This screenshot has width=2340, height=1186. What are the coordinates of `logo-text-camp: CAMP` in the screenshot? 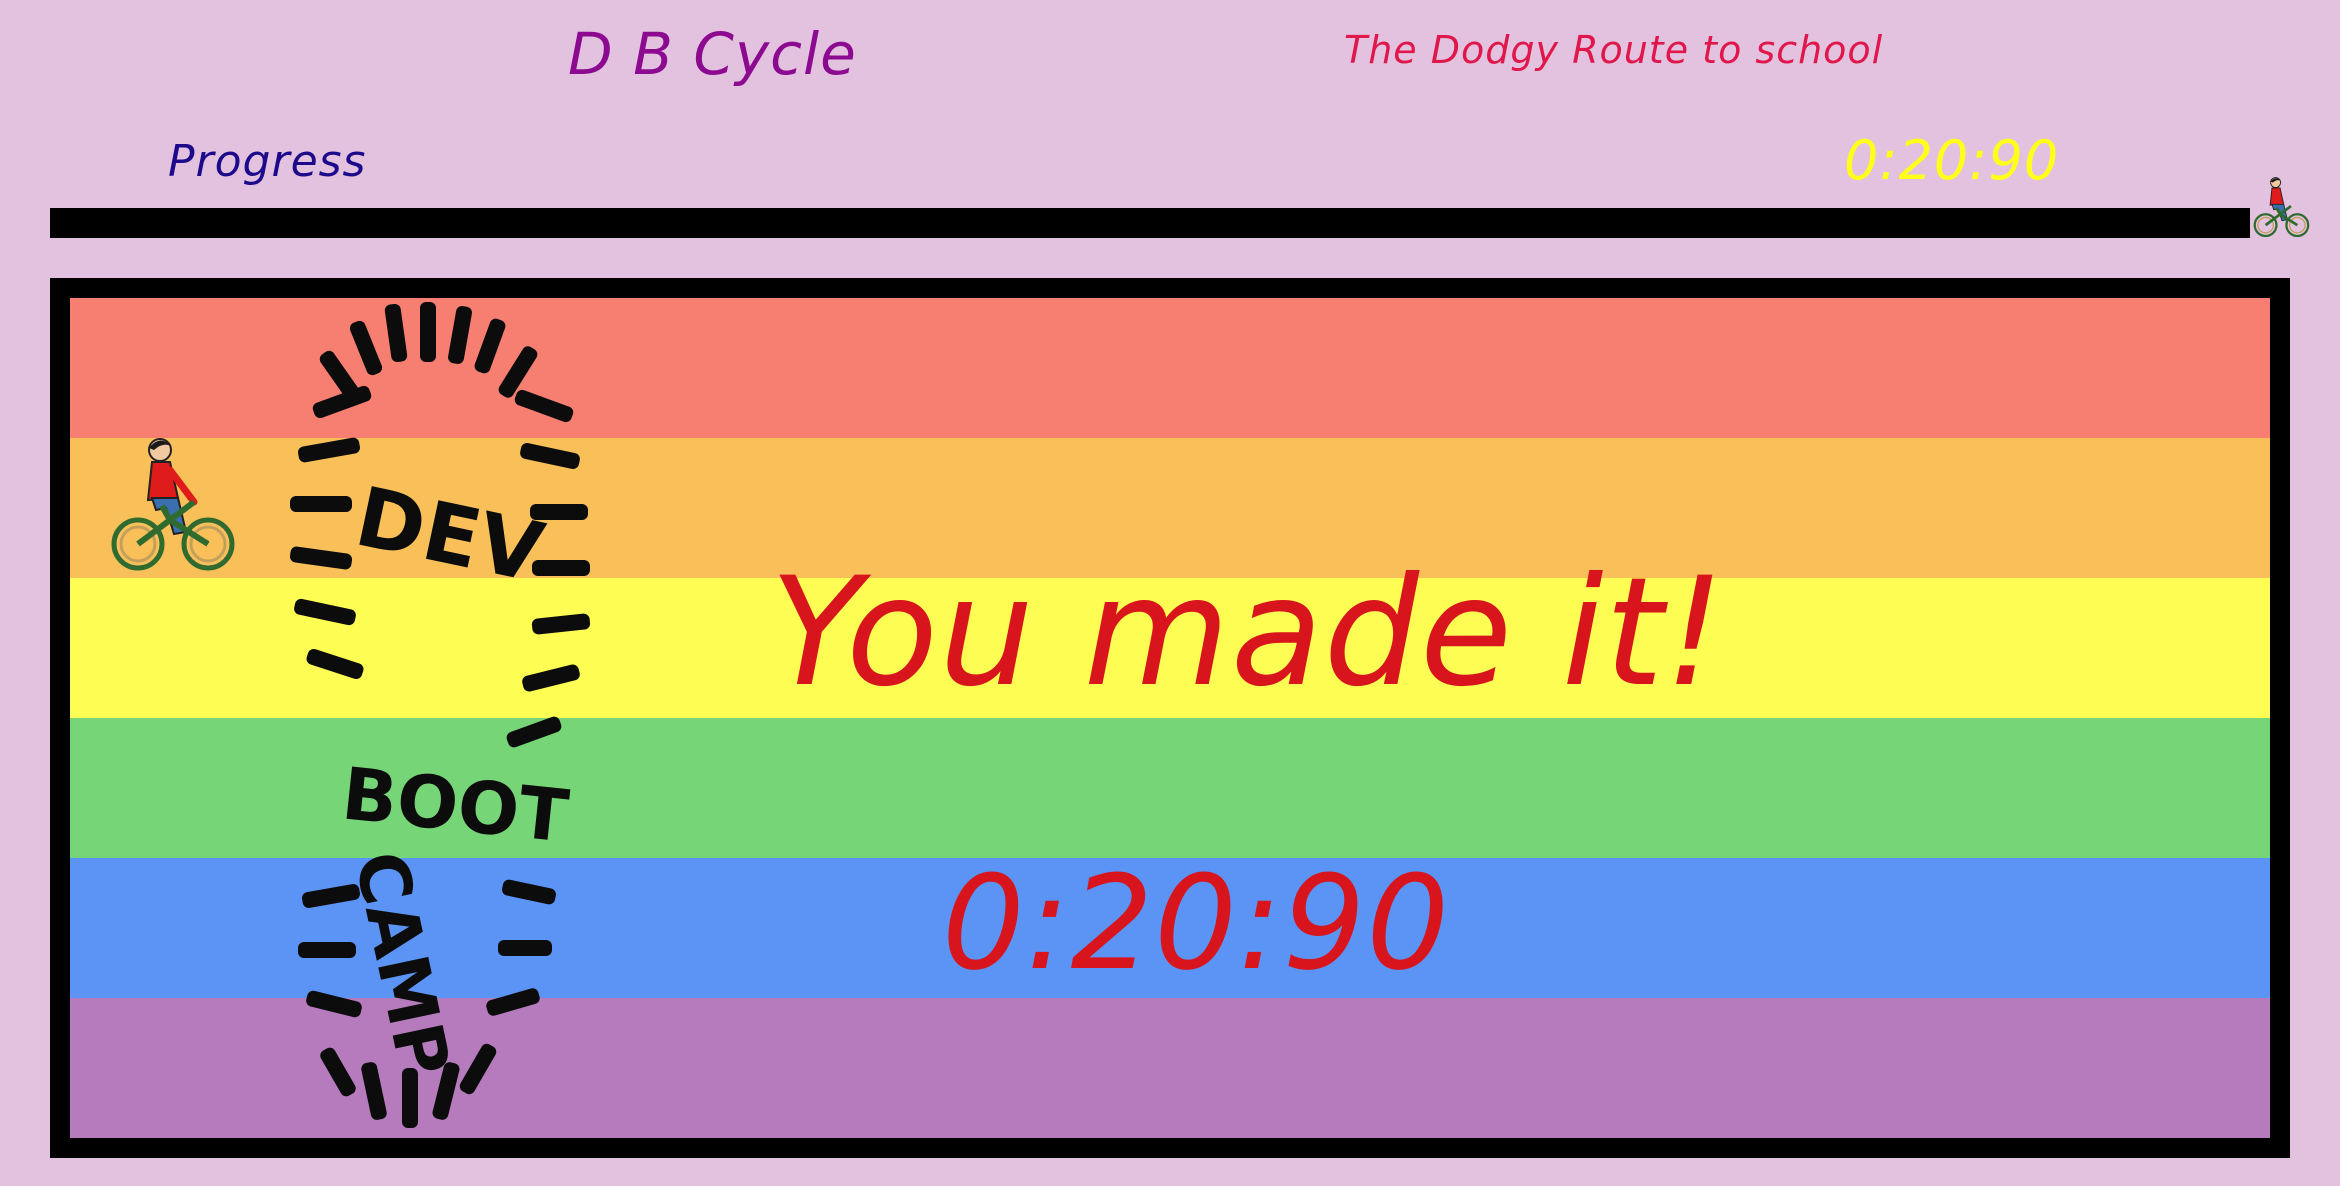 It's located at (401, 963).